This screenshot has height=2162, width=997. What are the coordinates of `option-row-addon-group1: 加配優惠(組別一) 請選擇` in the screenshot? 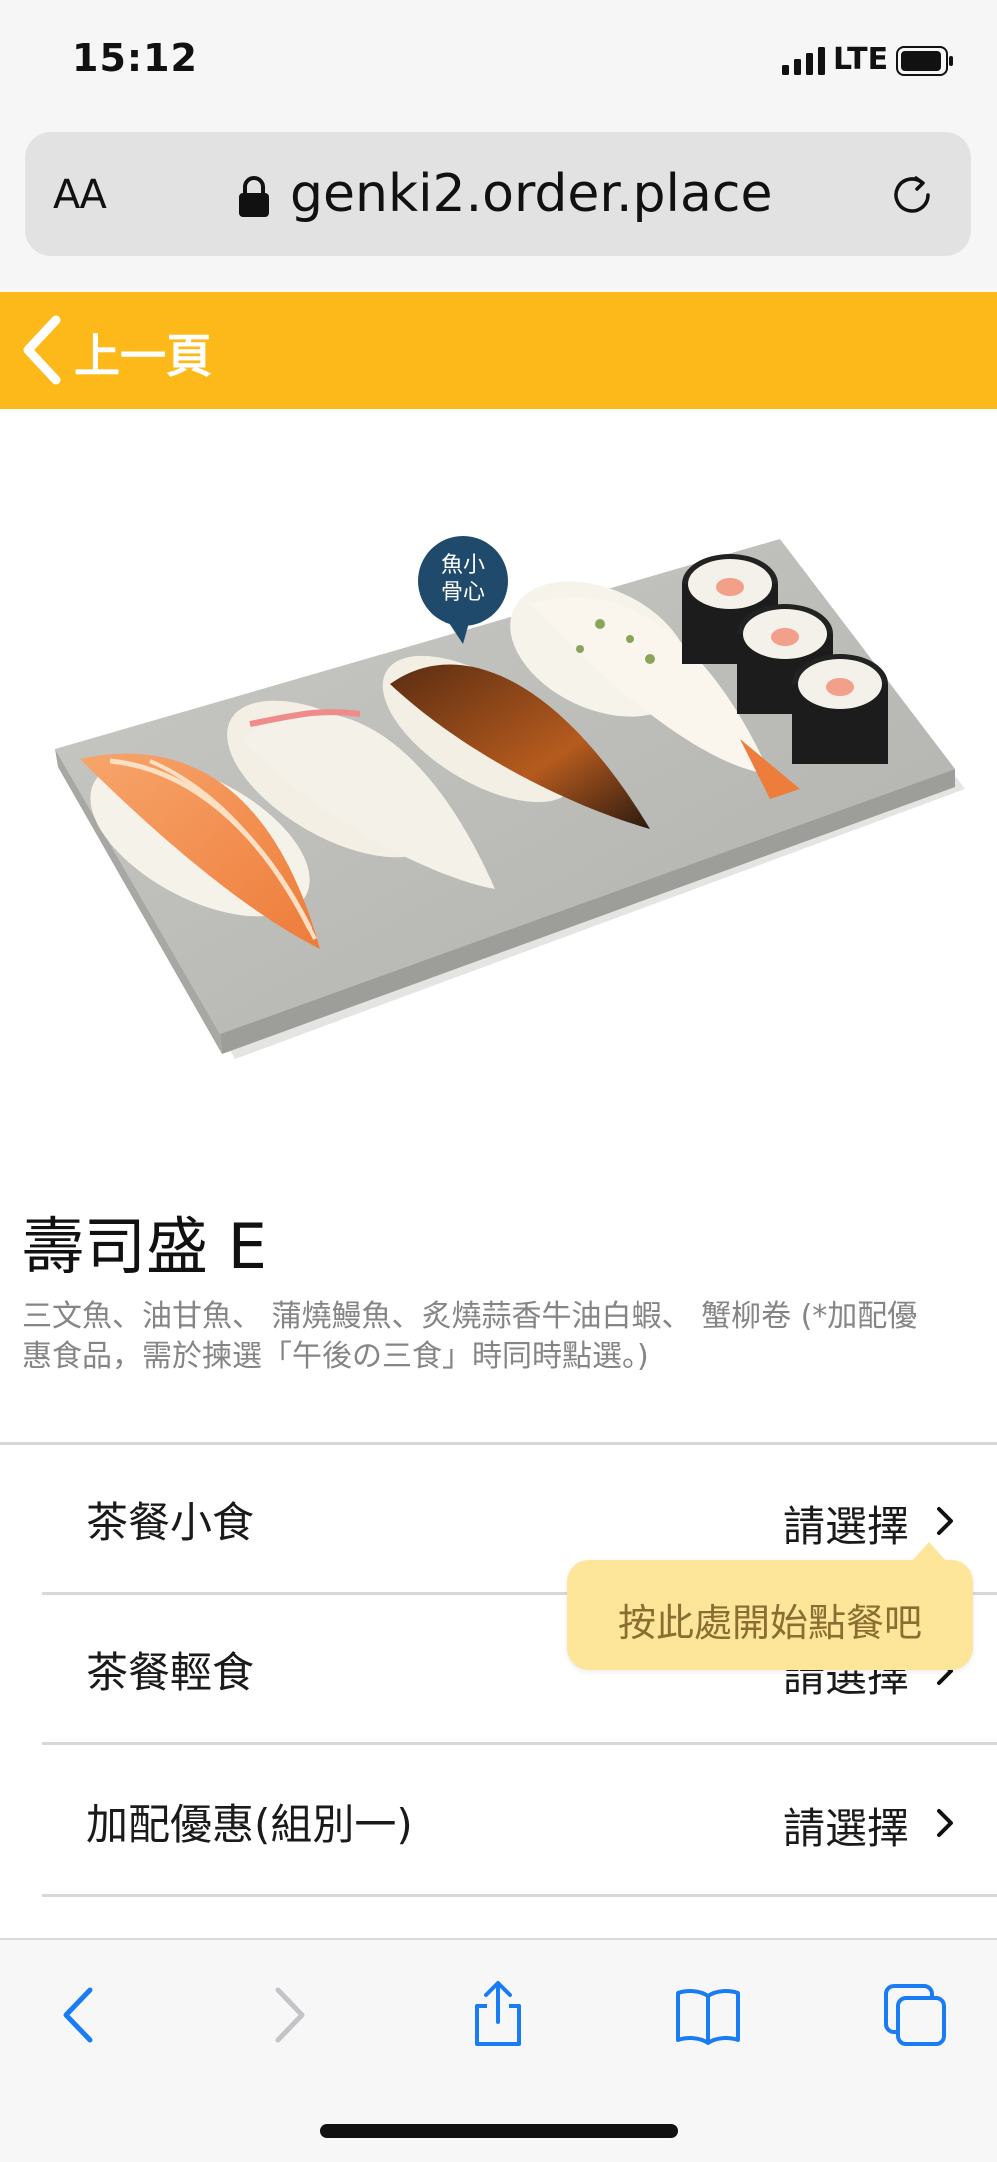 It's located at (519, 1822).